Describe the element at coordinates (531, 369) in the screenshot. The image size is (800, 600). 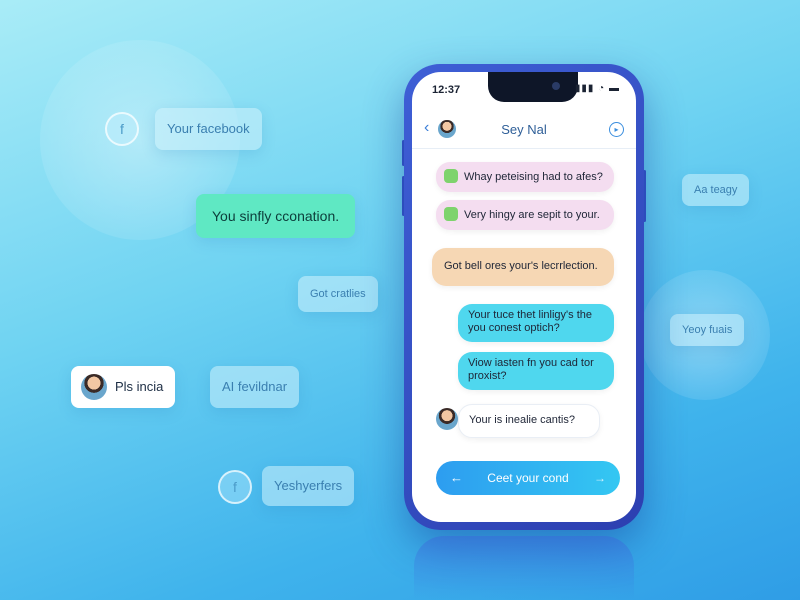
I see `message-text: Viow iasten fn you cad tor proxist?` at that location.